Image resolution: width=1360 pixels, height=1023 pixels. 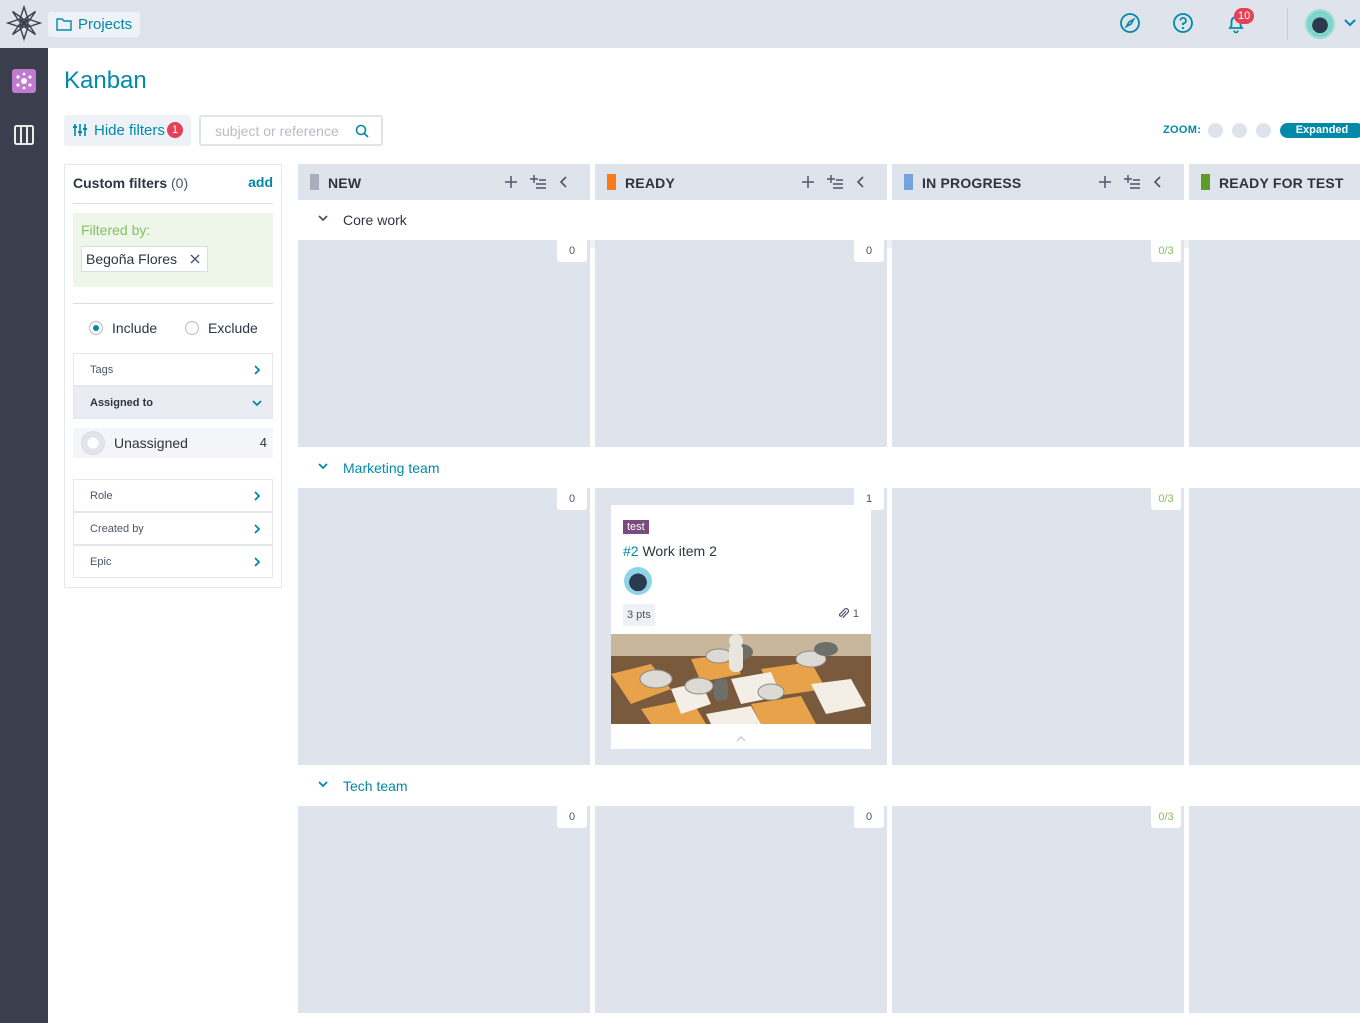 What do you see at coordinates (233, 328) in the screenshot?
I see `exclude-label: Exclude` at bounding box center [233, 328].